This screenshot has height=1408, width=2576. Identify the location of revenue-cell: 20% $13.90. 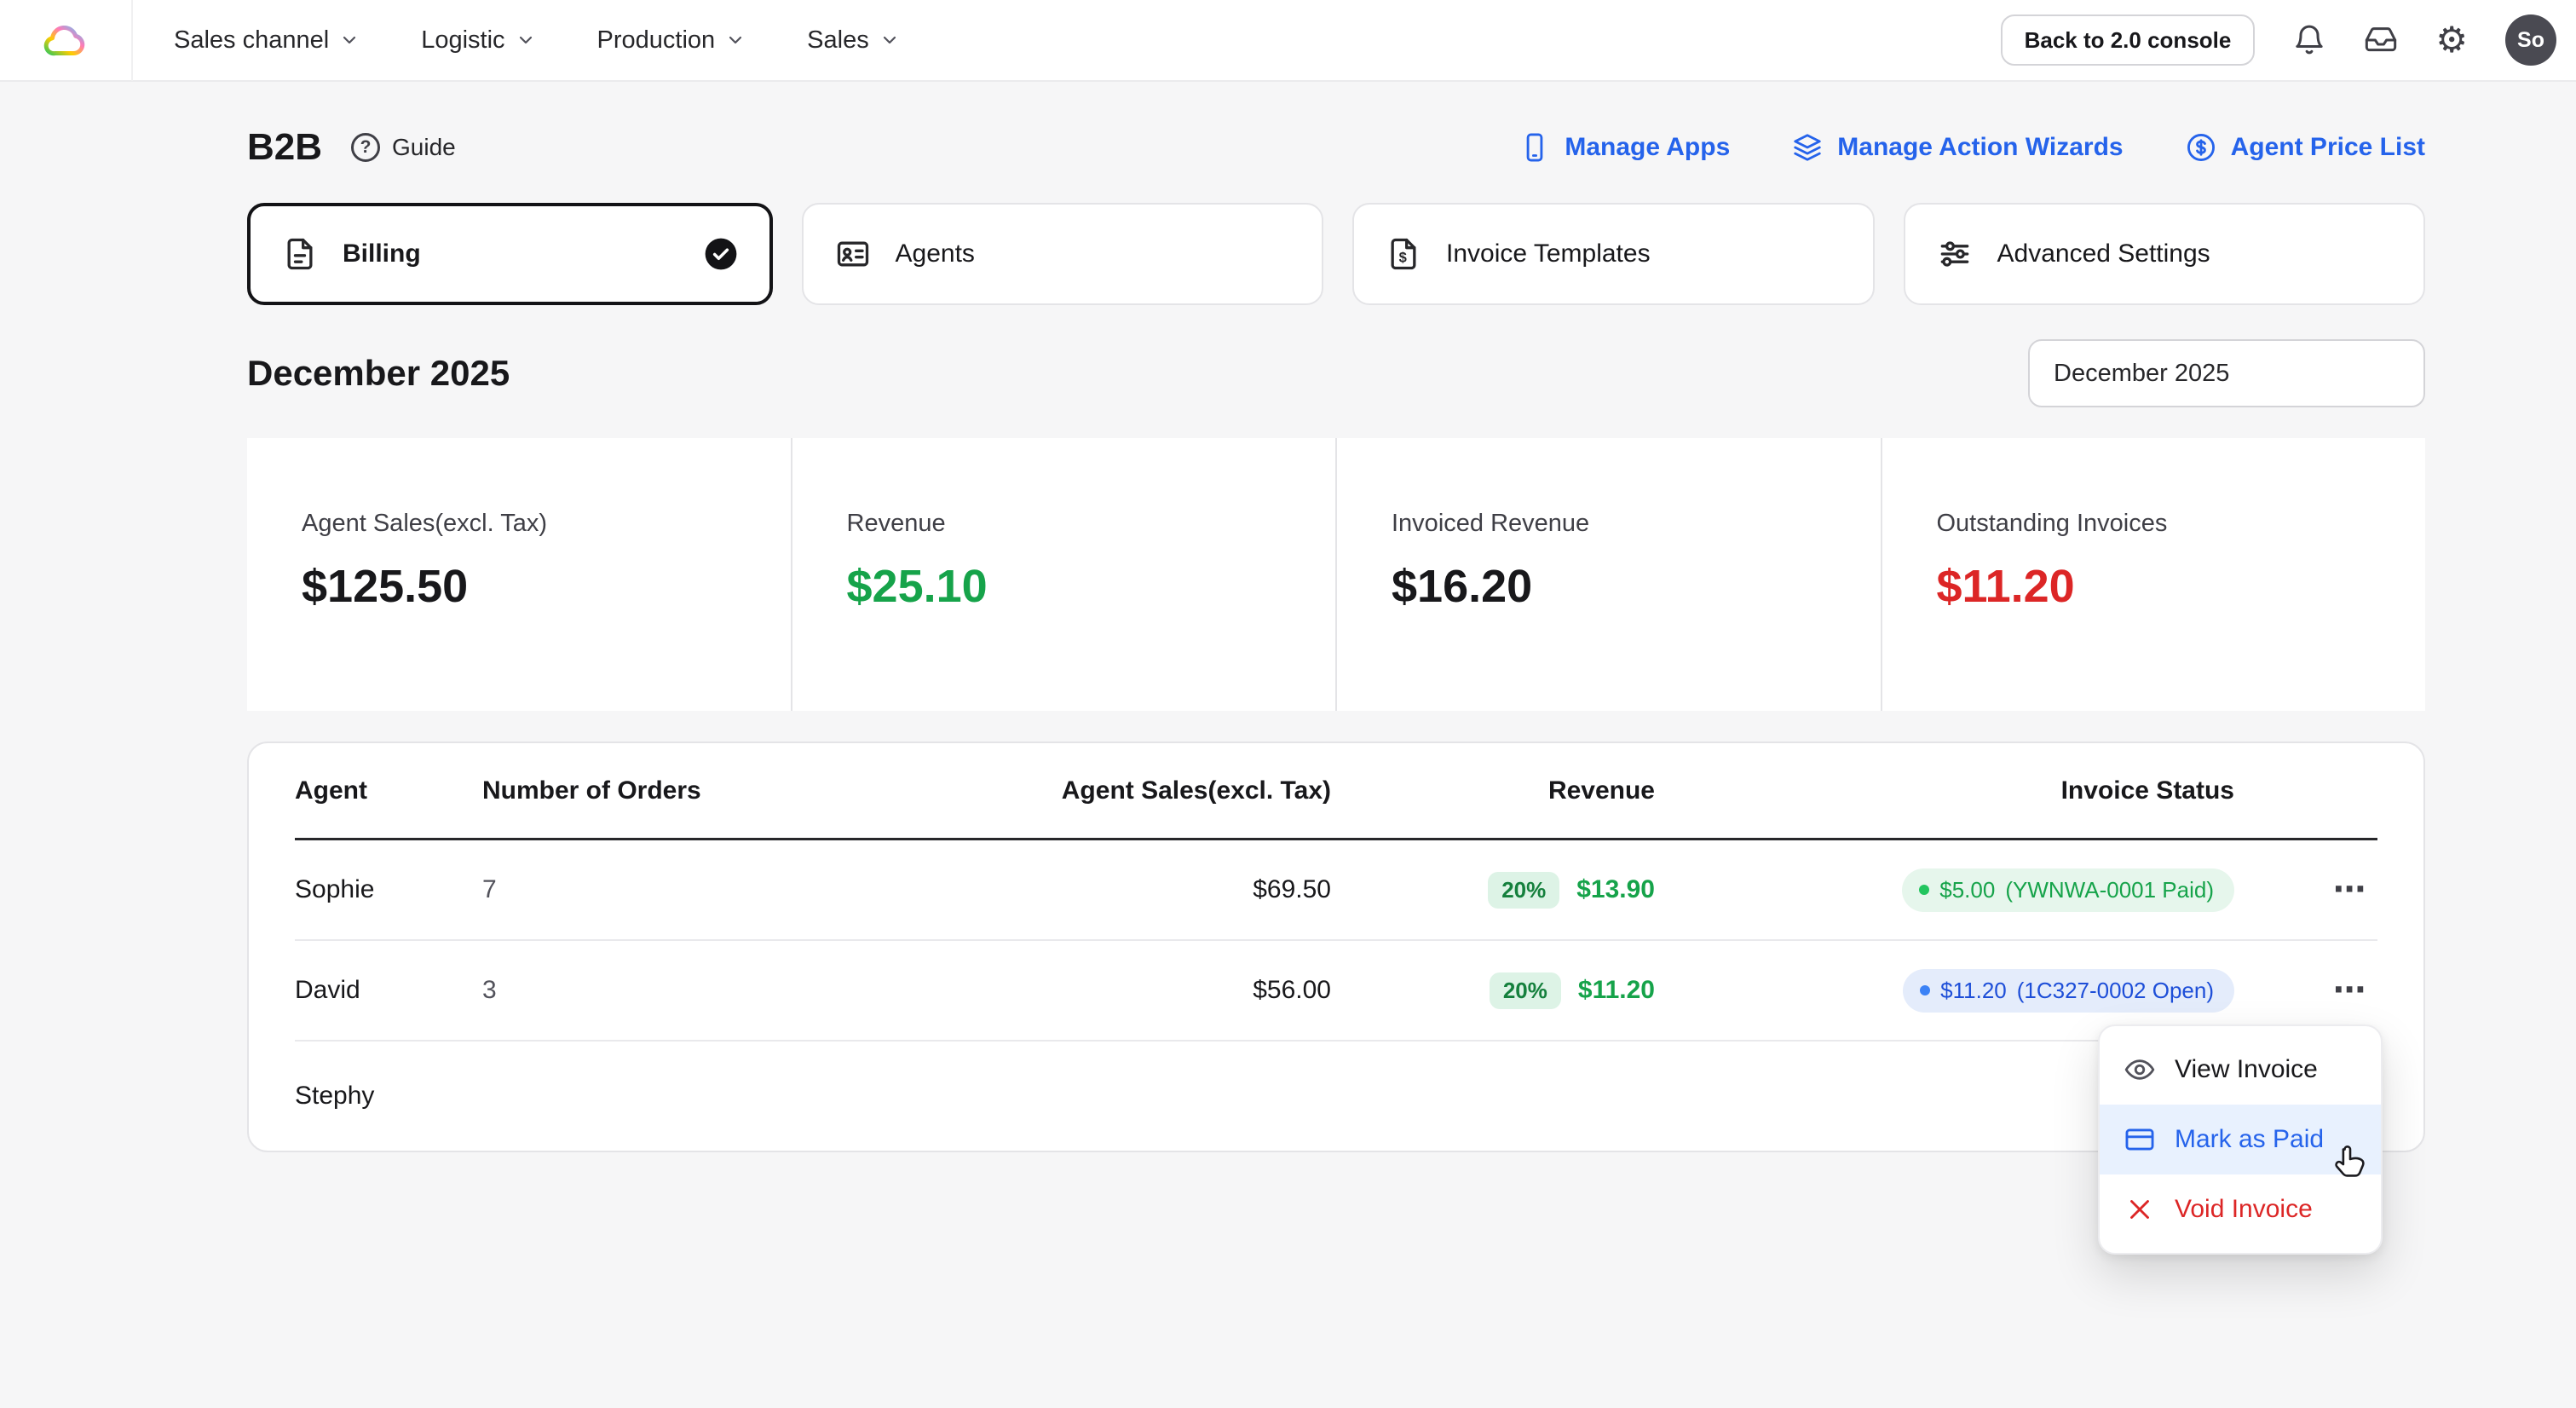
(1493, 890).